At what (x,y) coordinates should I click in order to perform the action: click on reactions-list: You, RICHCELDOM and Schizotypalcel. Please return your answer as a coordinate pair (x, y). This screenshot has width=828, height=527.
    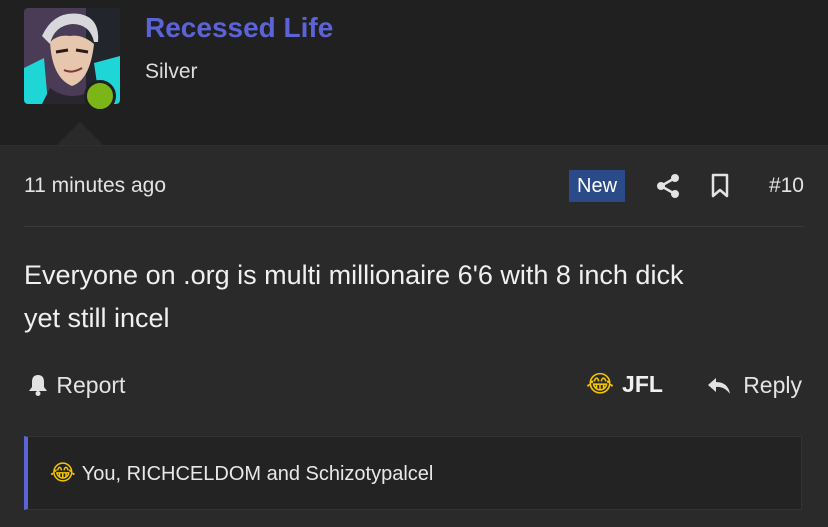
    Looking at the image, I should click on (258, 474).